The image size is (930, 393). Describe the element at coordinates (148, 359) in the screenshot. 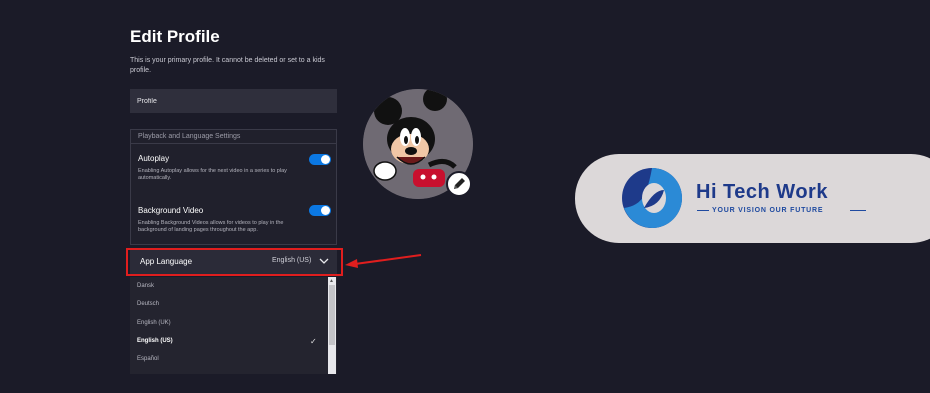

I see `language-option-espanol: Español` at that location.